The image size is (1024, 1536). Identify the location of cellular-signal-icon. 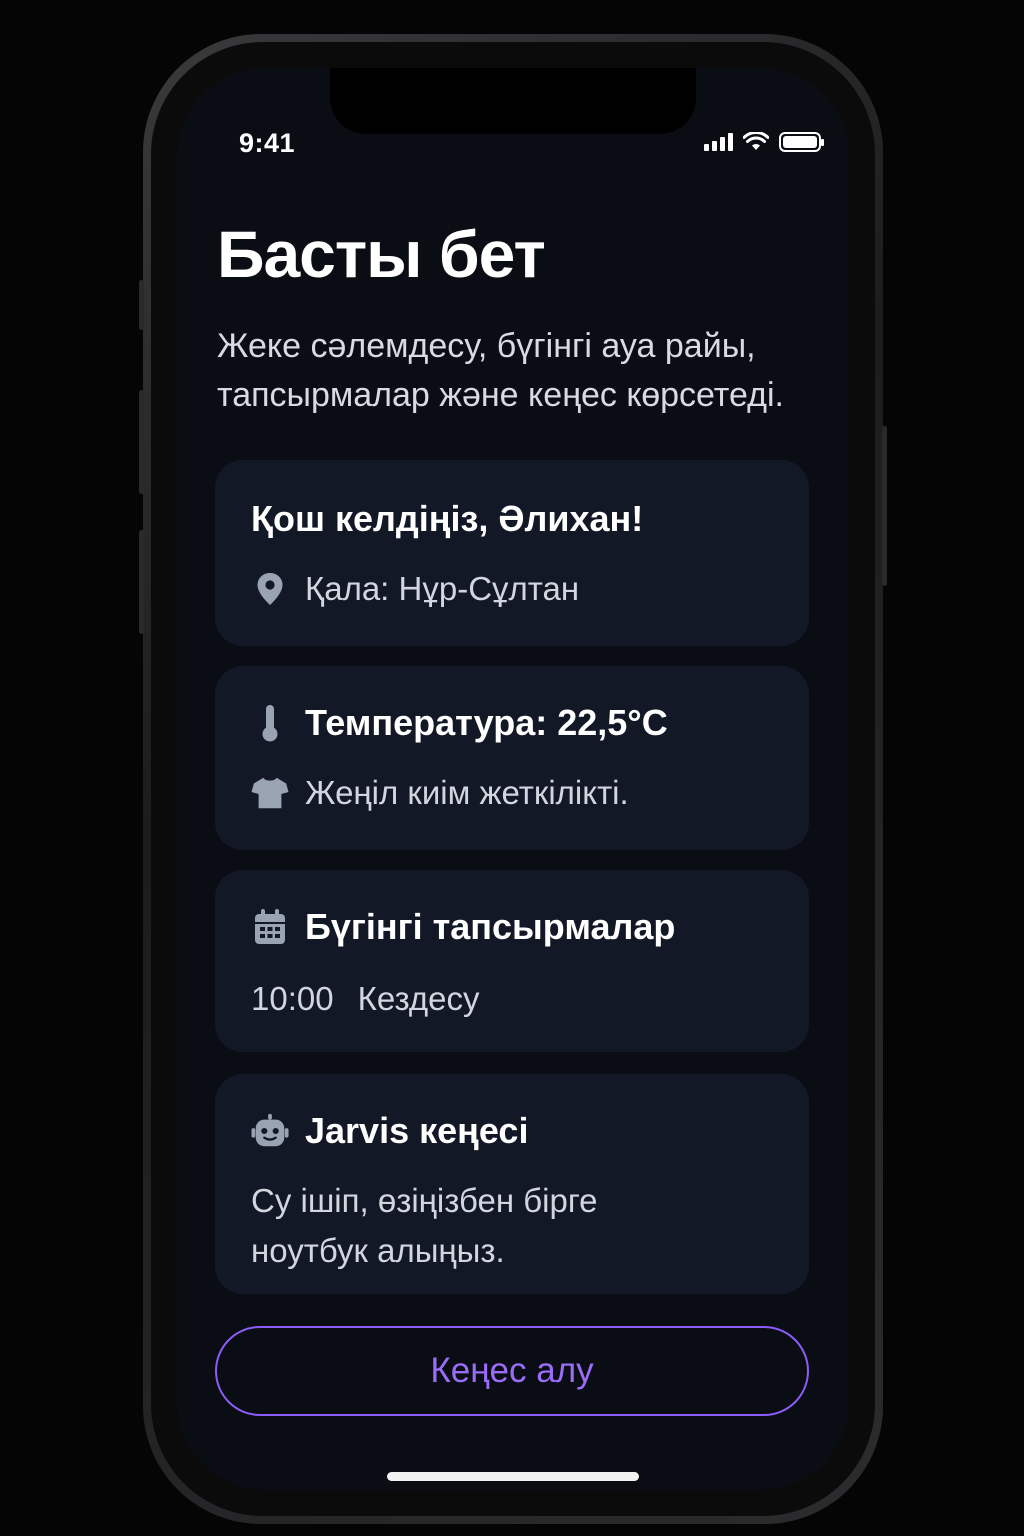
(718, 142).